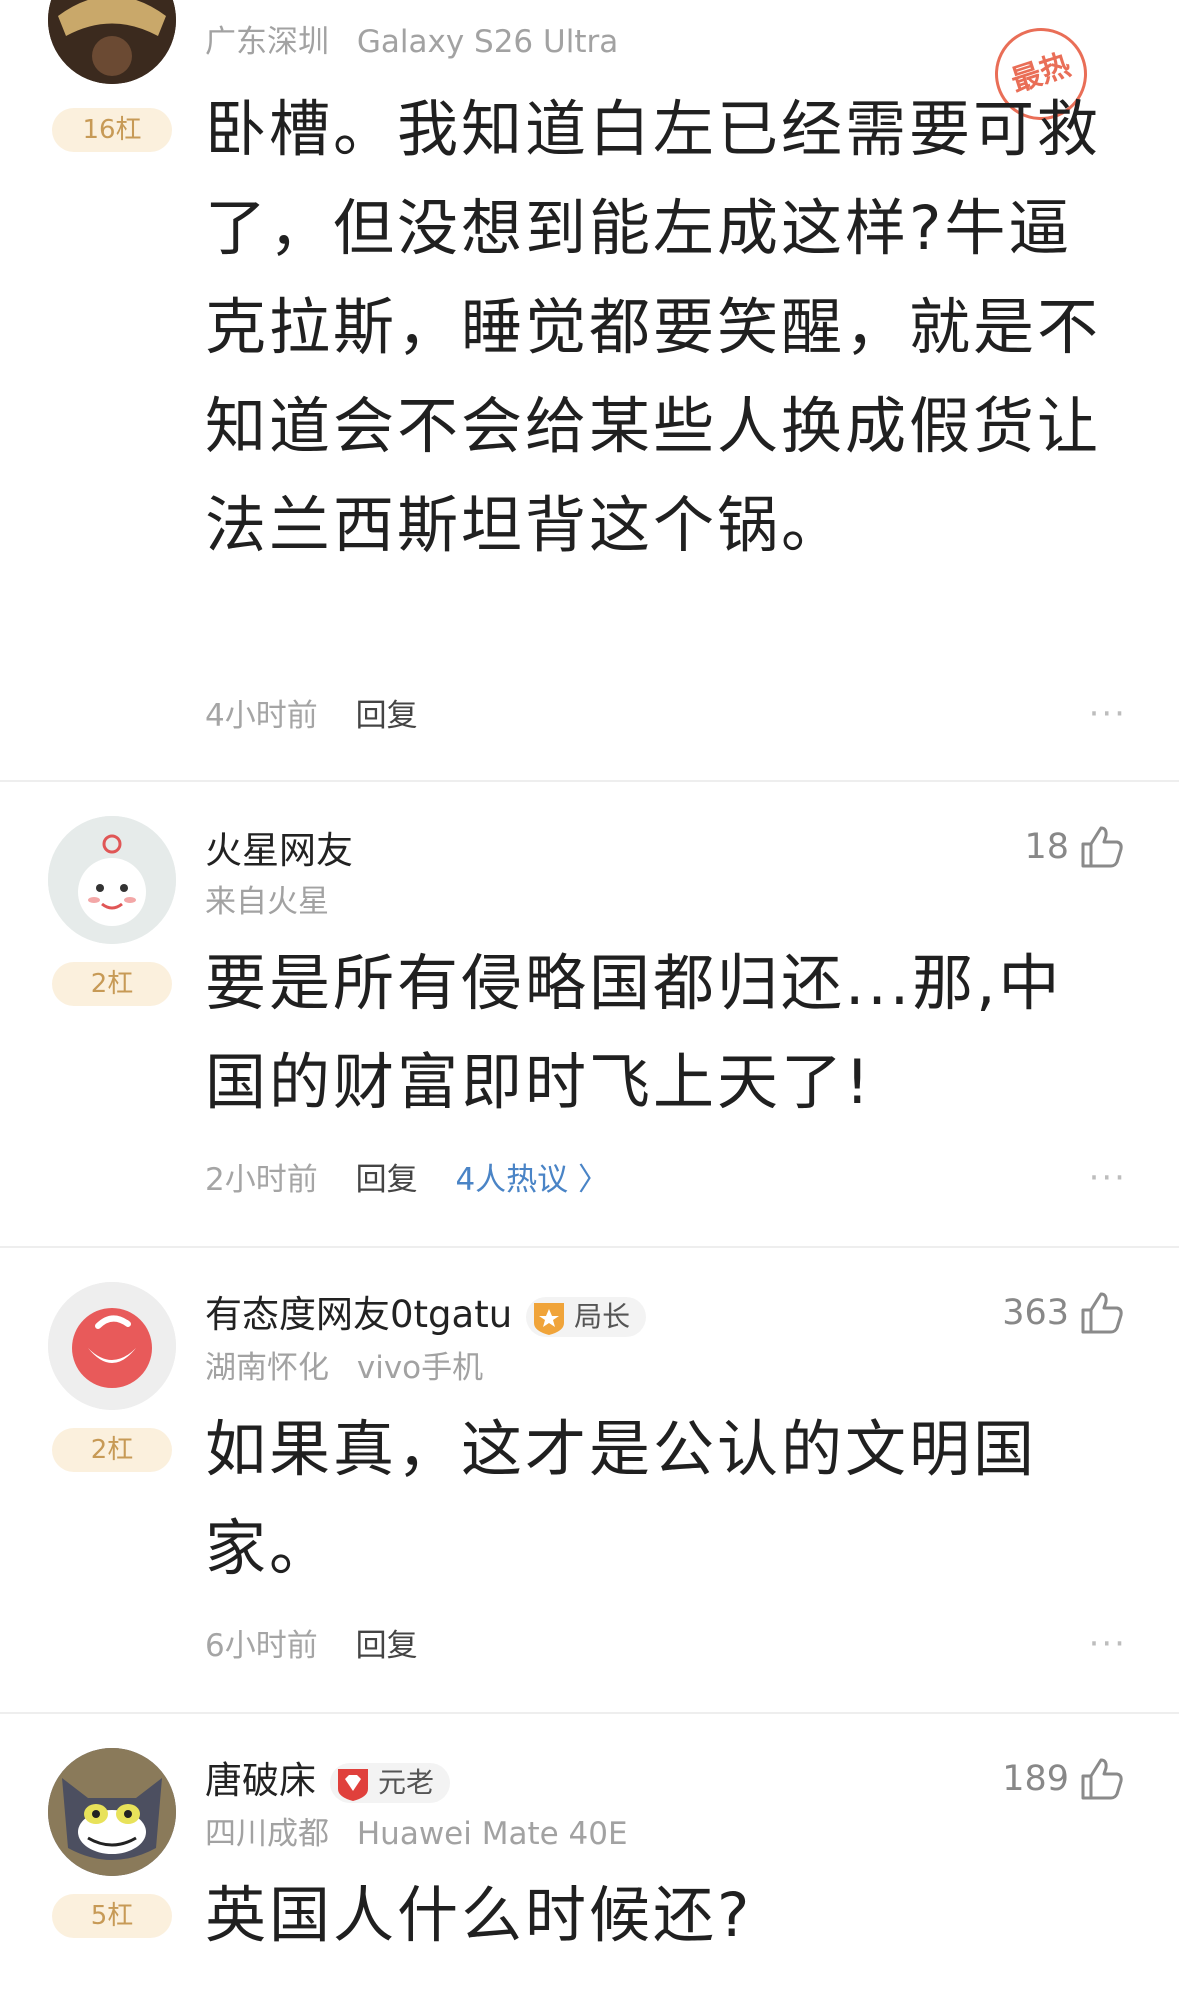  I want to click on meta-device: Galaxy S26 Ultra, so click(487, 42).